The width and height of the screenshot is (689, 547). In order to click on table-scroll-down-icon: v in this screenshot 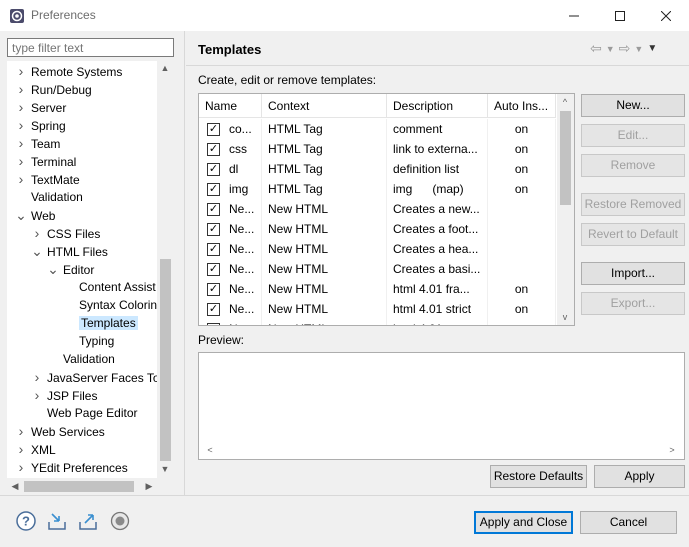, I will do `click(565, 317)`.